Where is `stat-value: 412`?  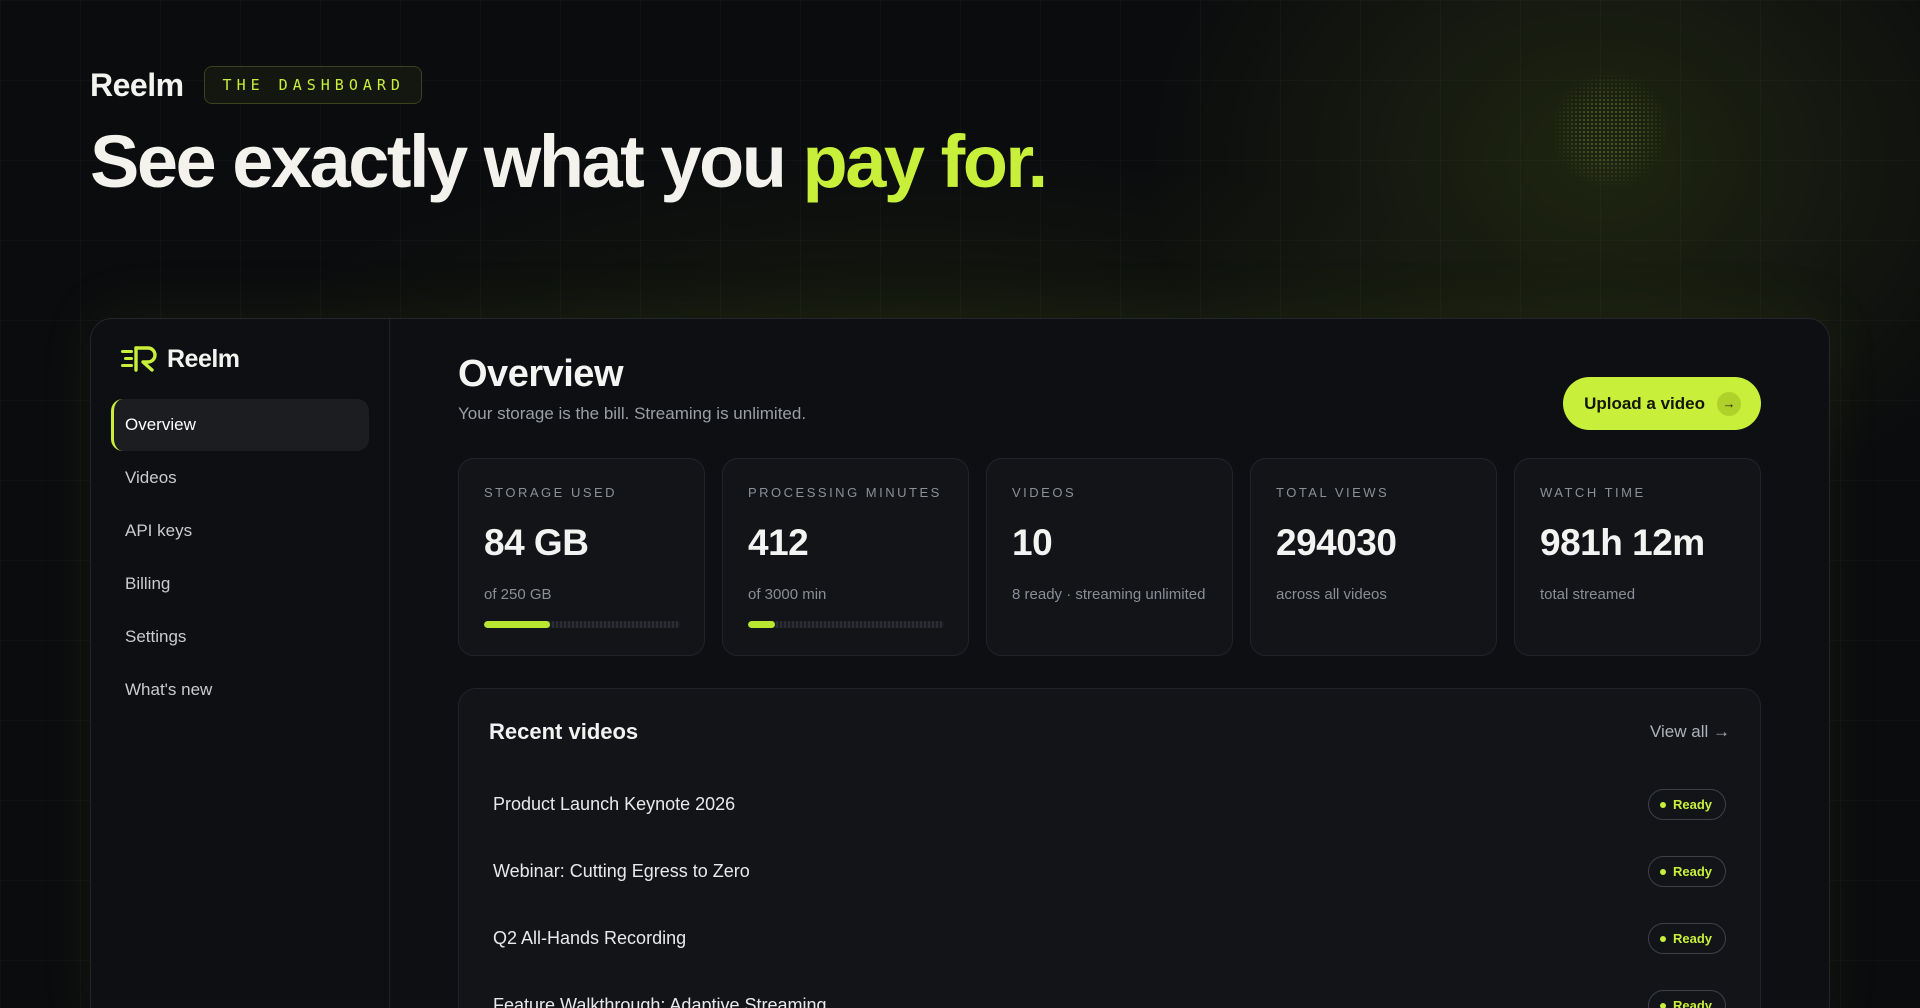
stat-value: 412 is located at coordinates (778, 542).